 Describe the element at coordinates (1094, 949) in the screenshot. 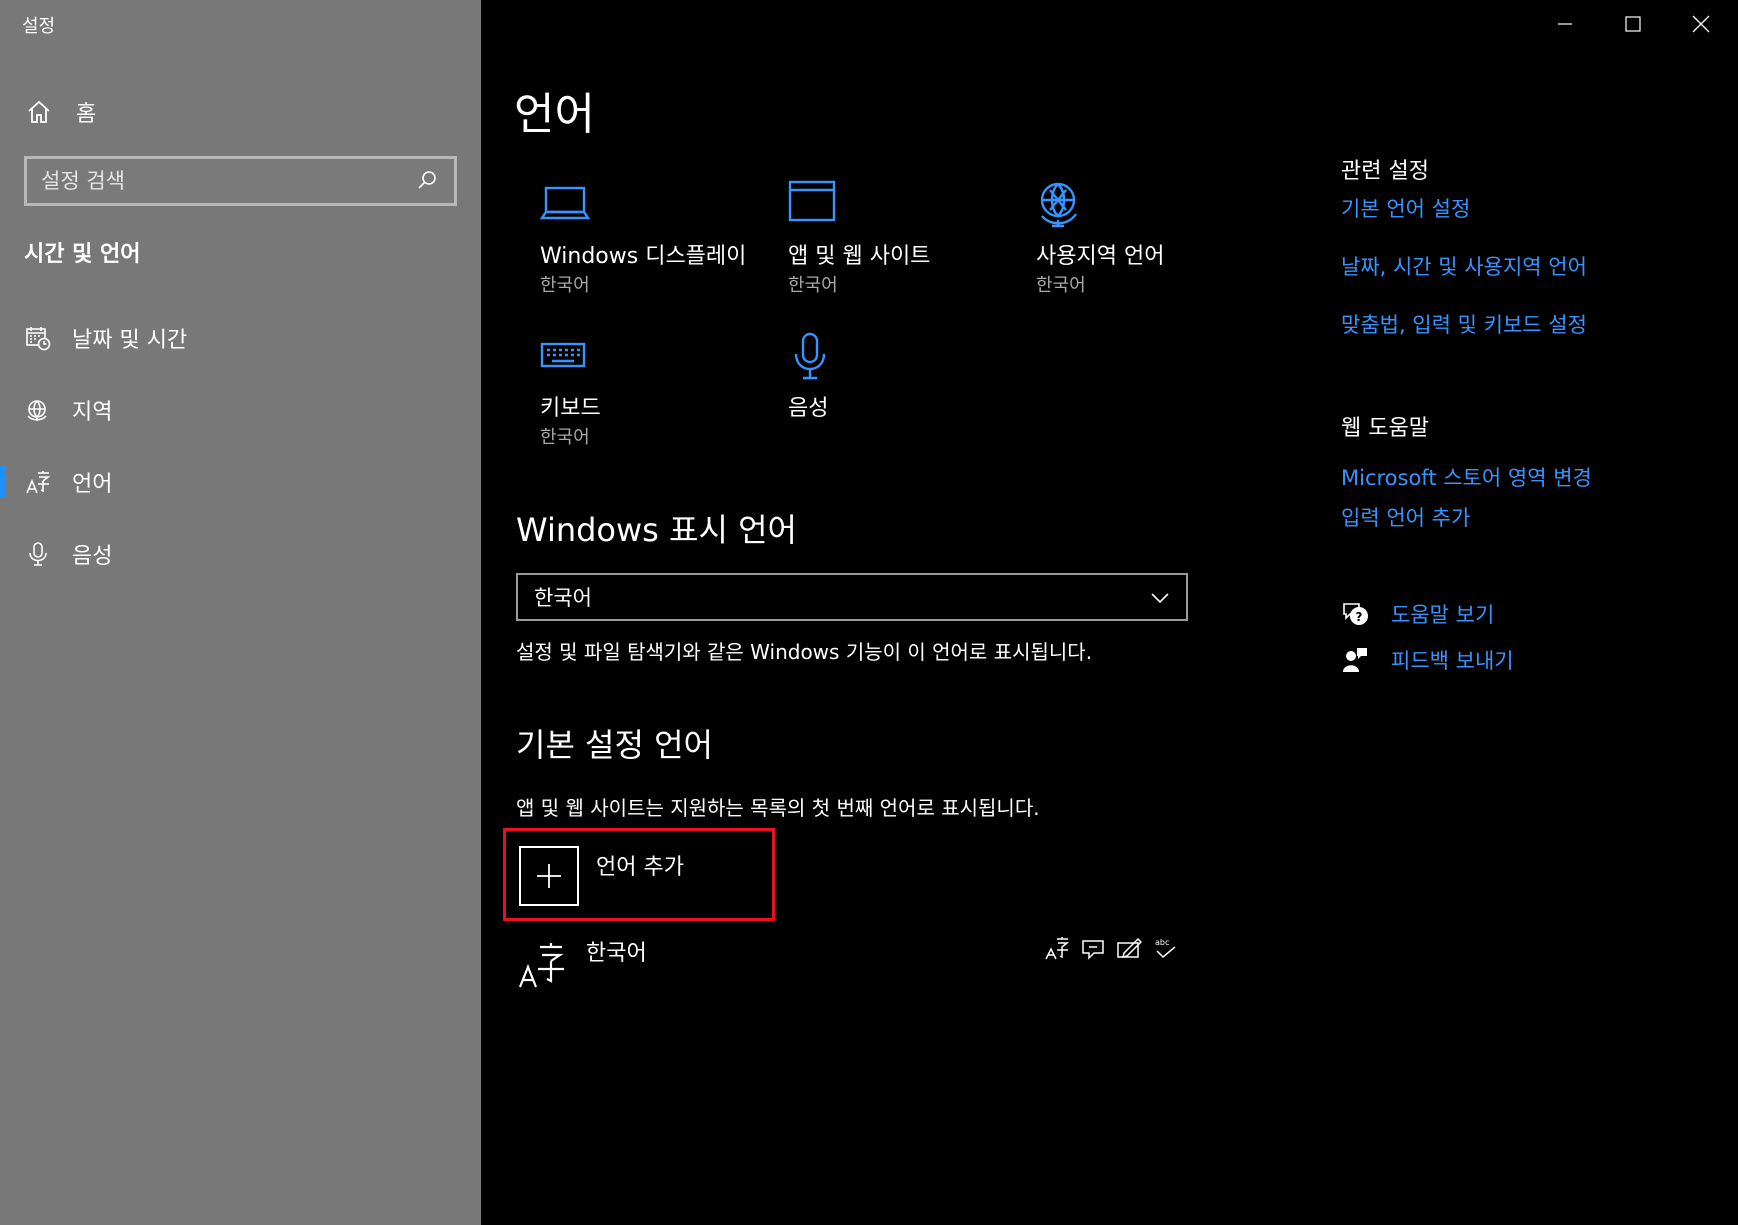

I see `speech-icon` at that location.